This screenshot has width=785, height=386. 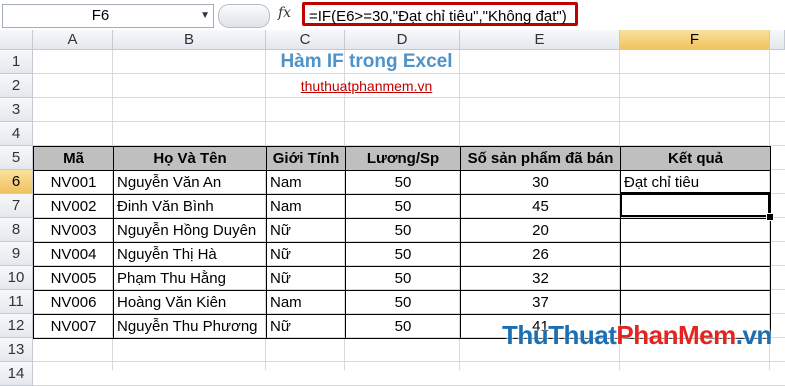 I want to click on column-header-extra, so click(x=777, y=40).